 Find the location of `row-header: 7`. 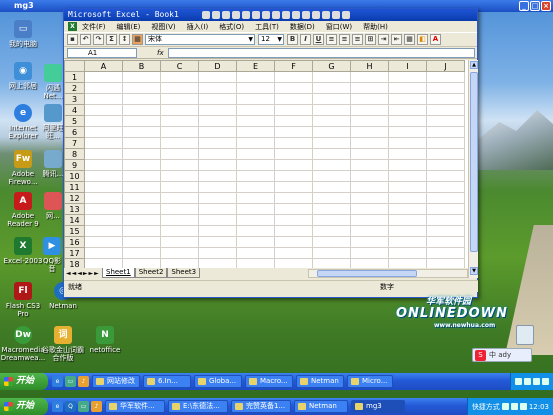

row-header: 7 is located at coordinates (74, 143).